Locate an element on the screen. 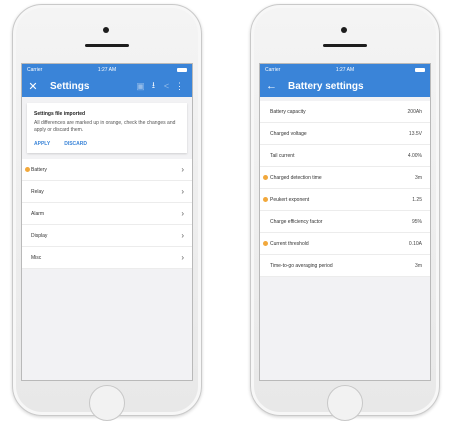 This screenshot has height=421, width=452. notice-actions: APPLY DISCARD is located at coordinates (107, 144).